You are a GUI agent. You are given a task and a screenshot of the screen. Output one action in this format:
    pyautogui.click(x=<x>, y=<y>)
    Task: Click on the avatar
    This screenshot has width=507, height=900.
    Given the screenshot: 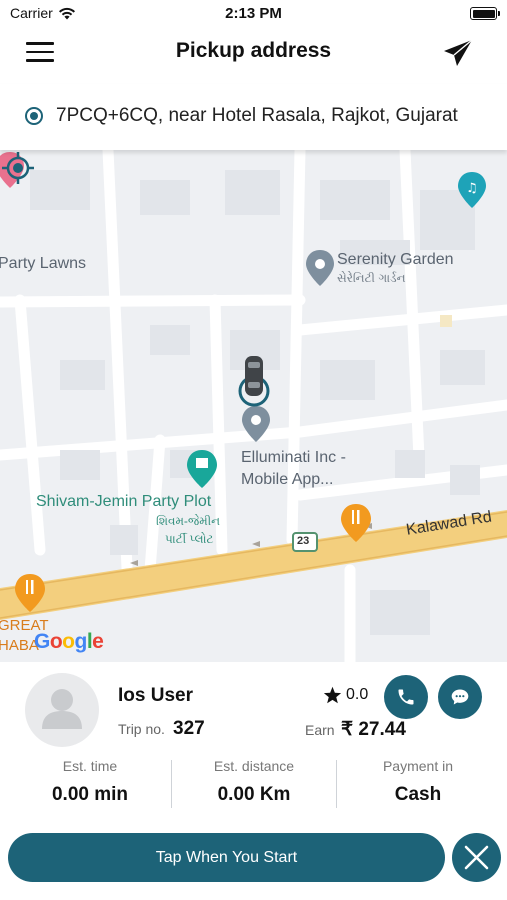 What is the action you would take?
    pyautogui.click(x=62, y=710)
    